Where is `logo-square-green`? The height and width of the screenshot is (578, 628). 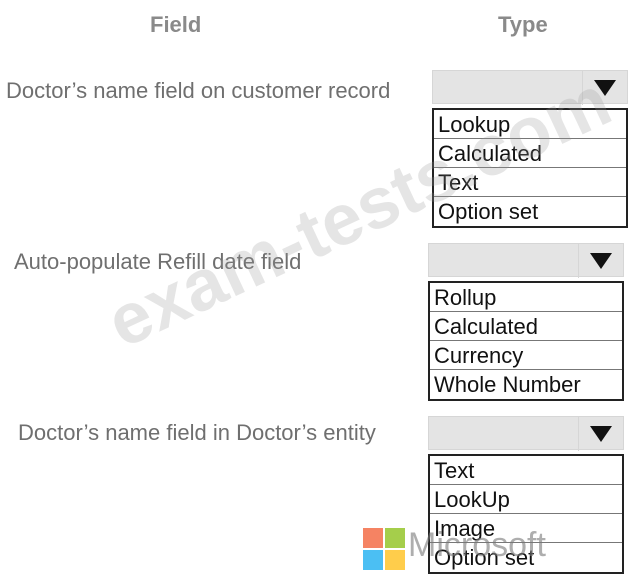 logo-square-green is located at coordinates (395, 538).